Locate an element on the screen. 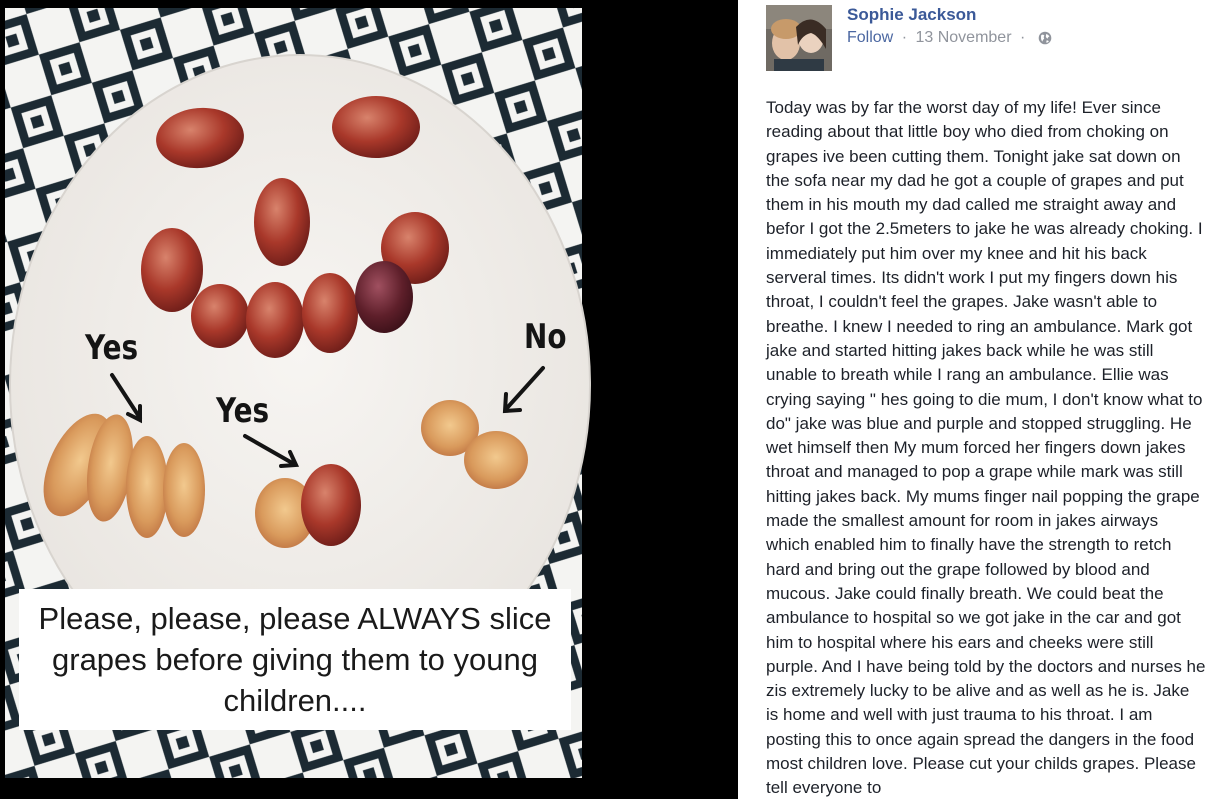  globe-icon is located at coordinates (1045, 38).